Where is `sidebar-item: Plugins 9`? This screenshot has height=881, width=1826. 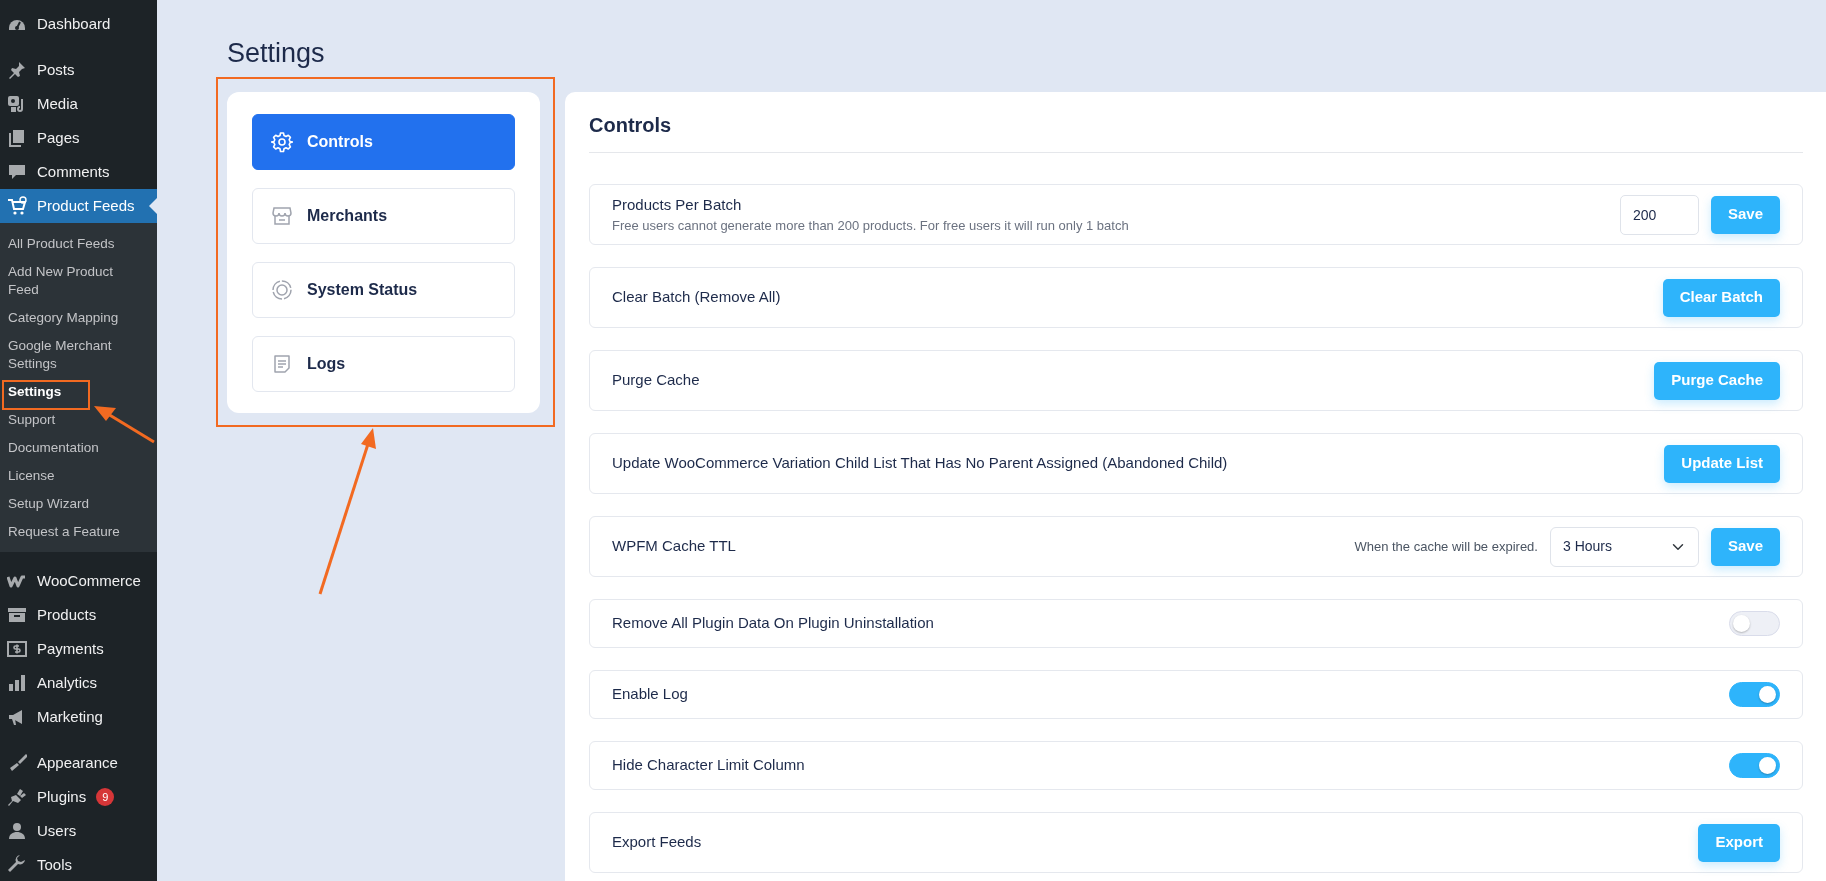
sidebar-item: Plugins 9 is located at coordinates (78, 797).